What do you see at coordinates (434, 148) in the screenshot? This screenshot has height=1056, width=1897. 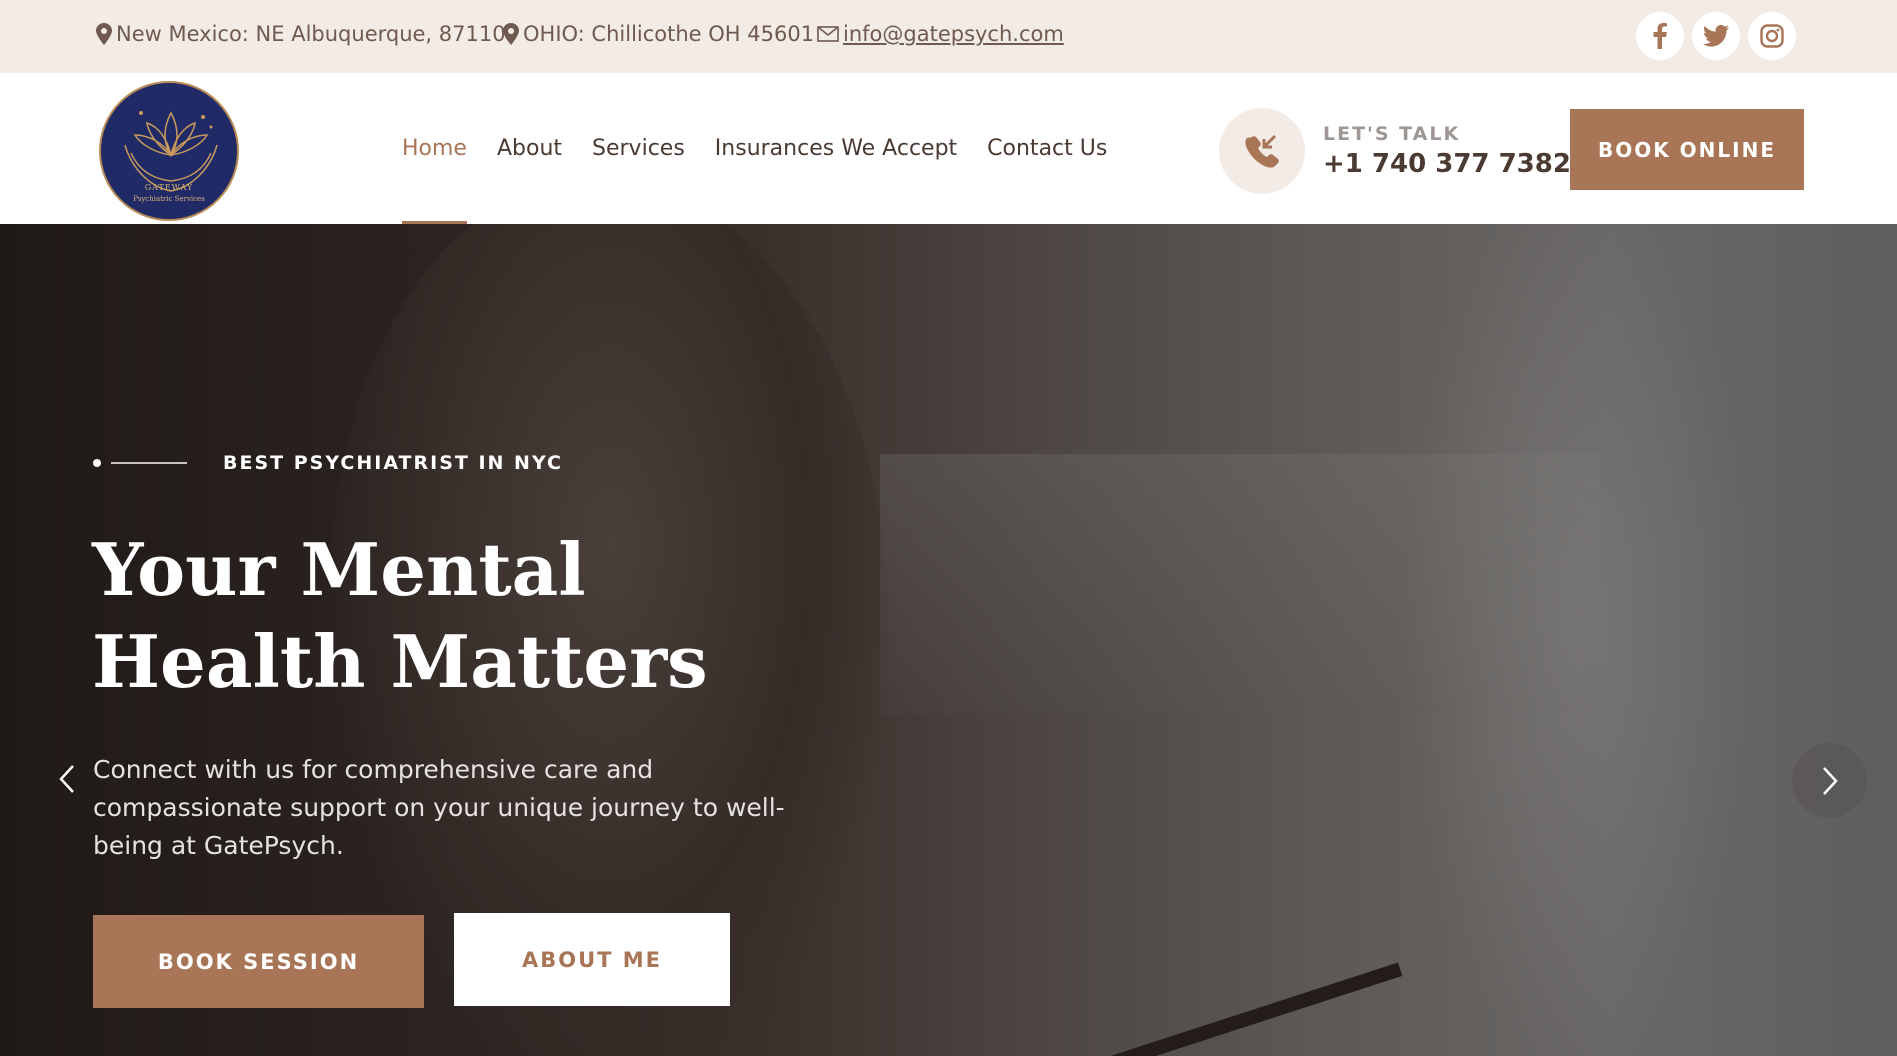 I see `nav-item-home: Home` at bounding box center [434, 148].